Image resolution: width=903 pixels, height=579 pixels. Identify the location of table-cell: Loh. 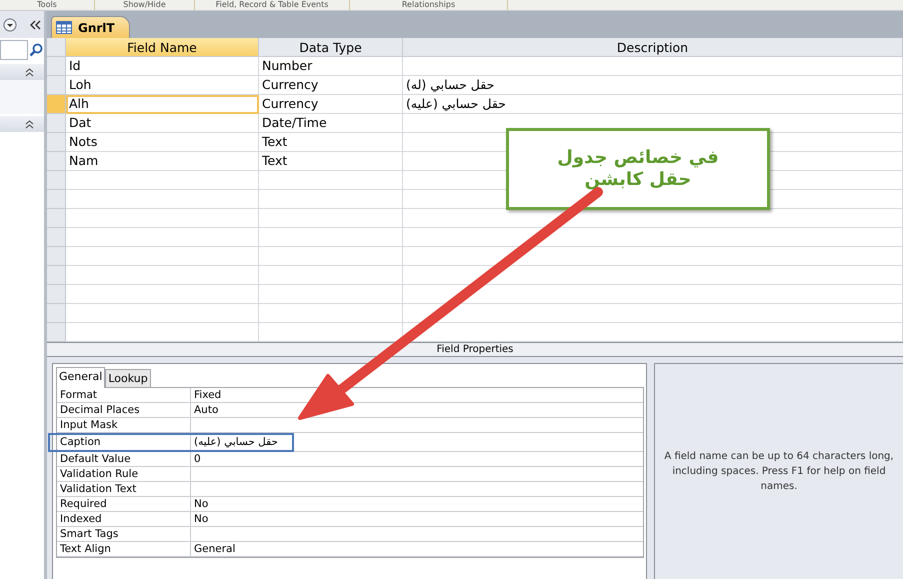
(162, 85).